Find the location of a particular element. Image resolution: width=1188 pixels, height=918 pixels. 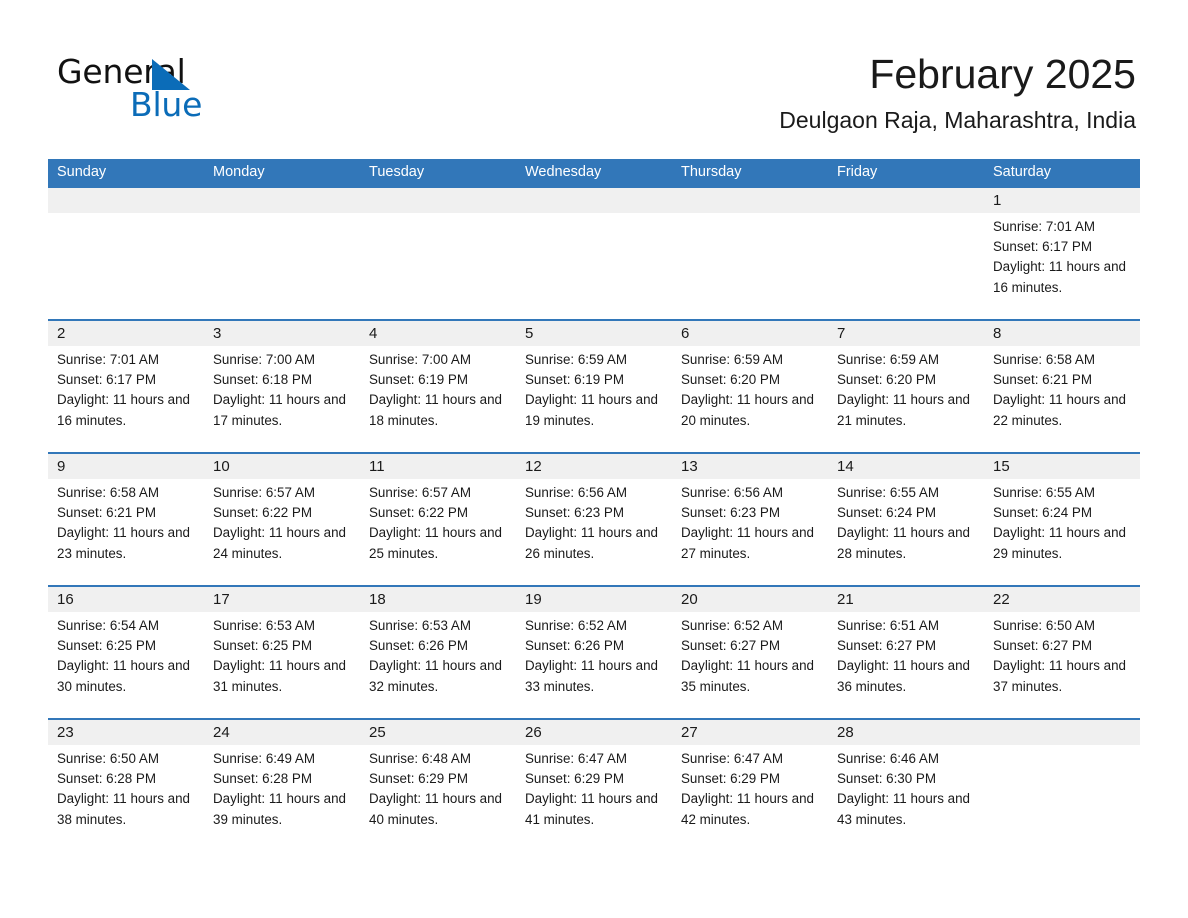

day-number: 8 is located at coordinates (997, 333).